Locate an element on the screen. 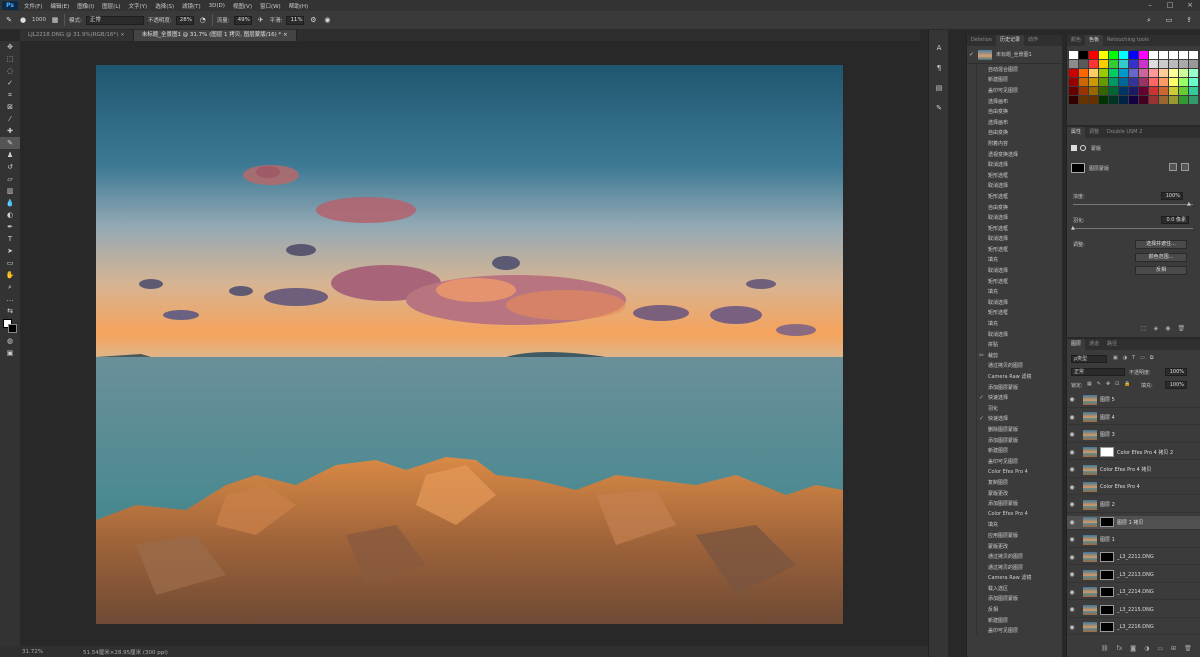  adjustment-layer-icon: ◑ is located at coordinates (1146, 648).